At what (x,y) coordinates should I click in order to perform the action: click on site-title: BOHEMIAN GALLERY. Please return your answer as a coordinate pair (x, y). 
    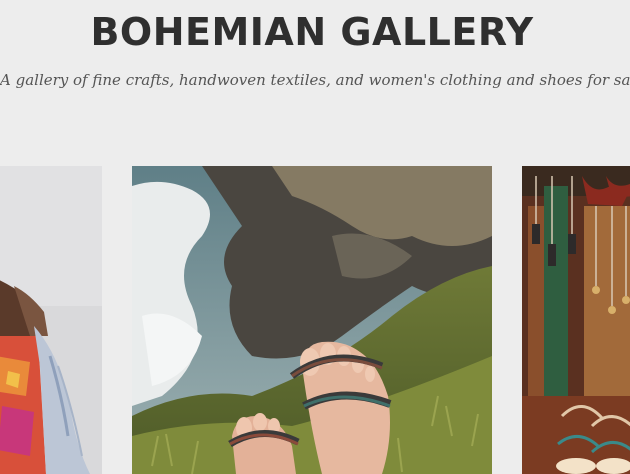
    Looking at the image, I should click on (312, 32).